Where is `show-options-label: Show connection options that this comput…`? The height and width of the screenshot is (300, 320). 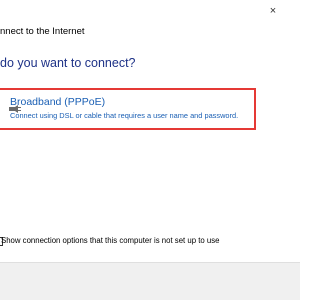
show-options-label: Show connection options that this comput… is located at coordinates (110, 240).